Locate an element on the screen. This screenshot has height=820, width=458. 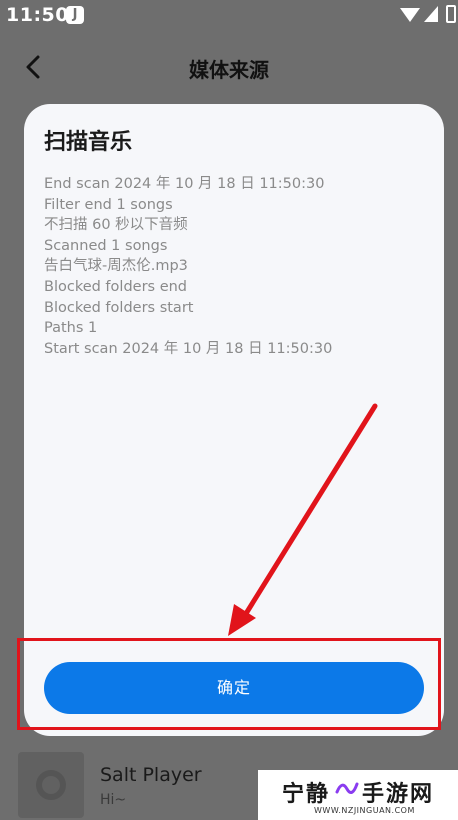
log-line: 不扫描 60 秒以下音频 is located at coordinates (116, 225).